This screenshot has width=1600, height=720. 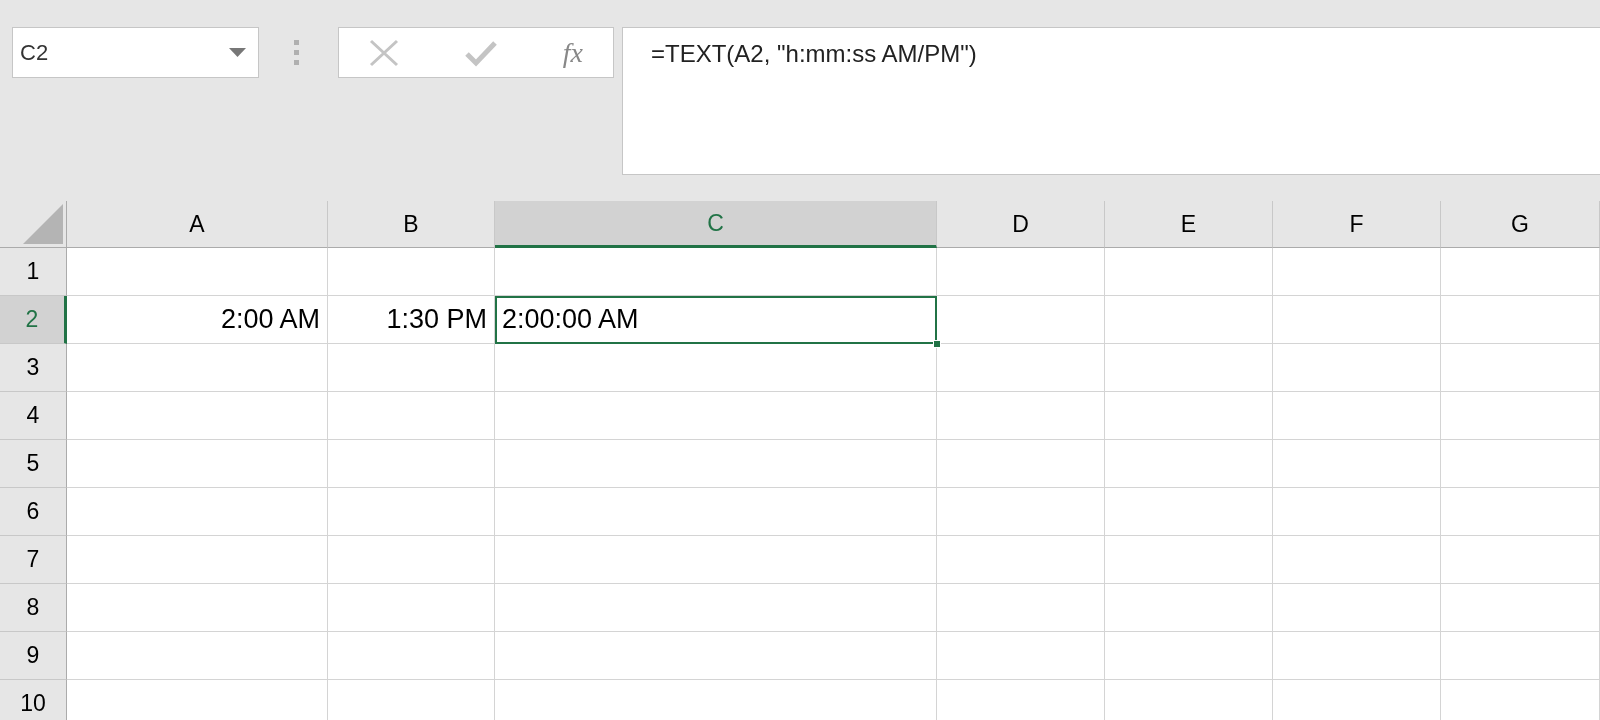 I want to click on formula-input: =TEXT(A2, "h:mm:ss AM/PM"), so click(x=1111, y=101).